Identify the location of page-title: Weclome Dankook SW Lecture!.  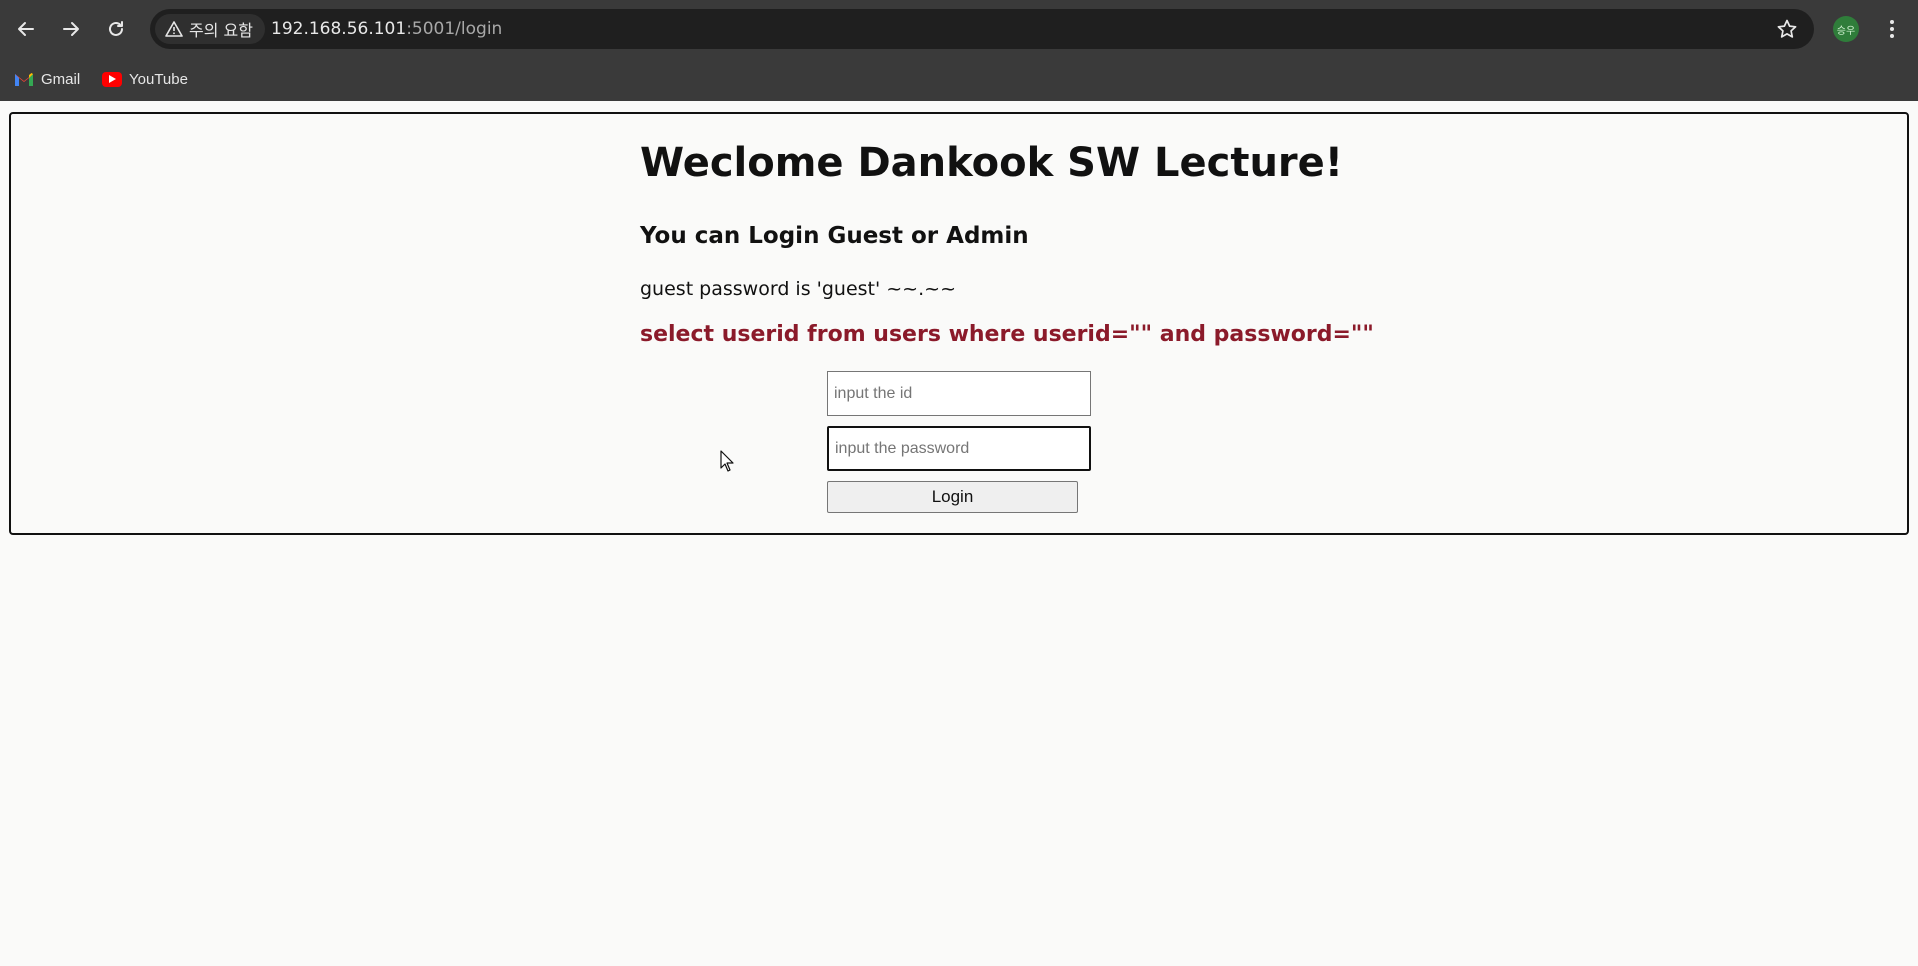
(992, 163).